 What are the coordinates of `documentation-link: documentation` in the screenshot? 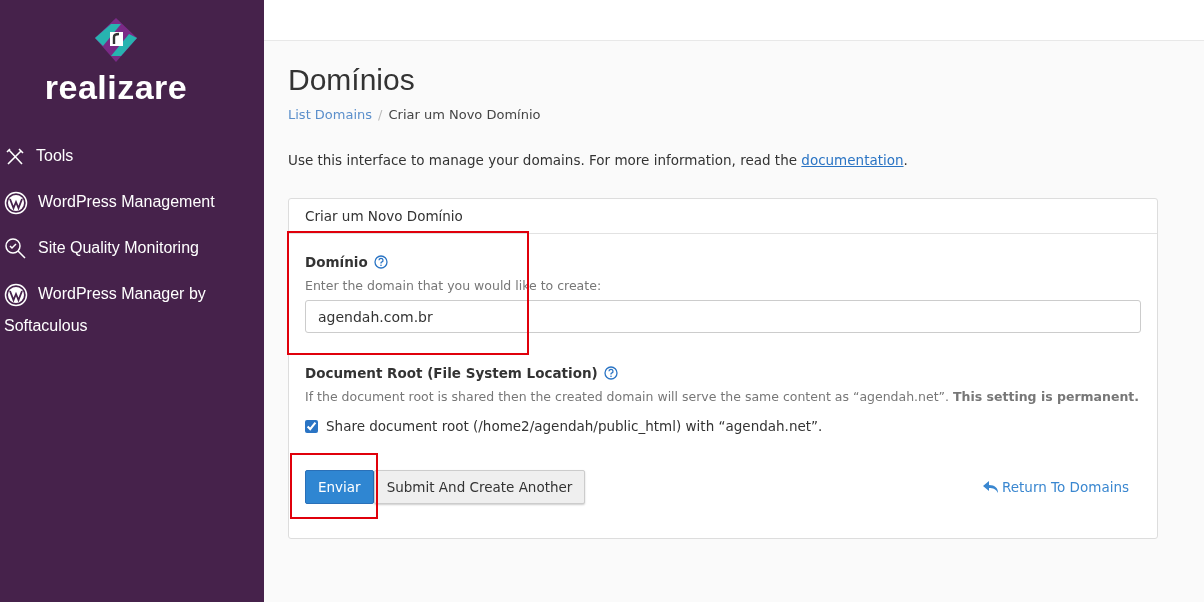 It's located at (852, 160).